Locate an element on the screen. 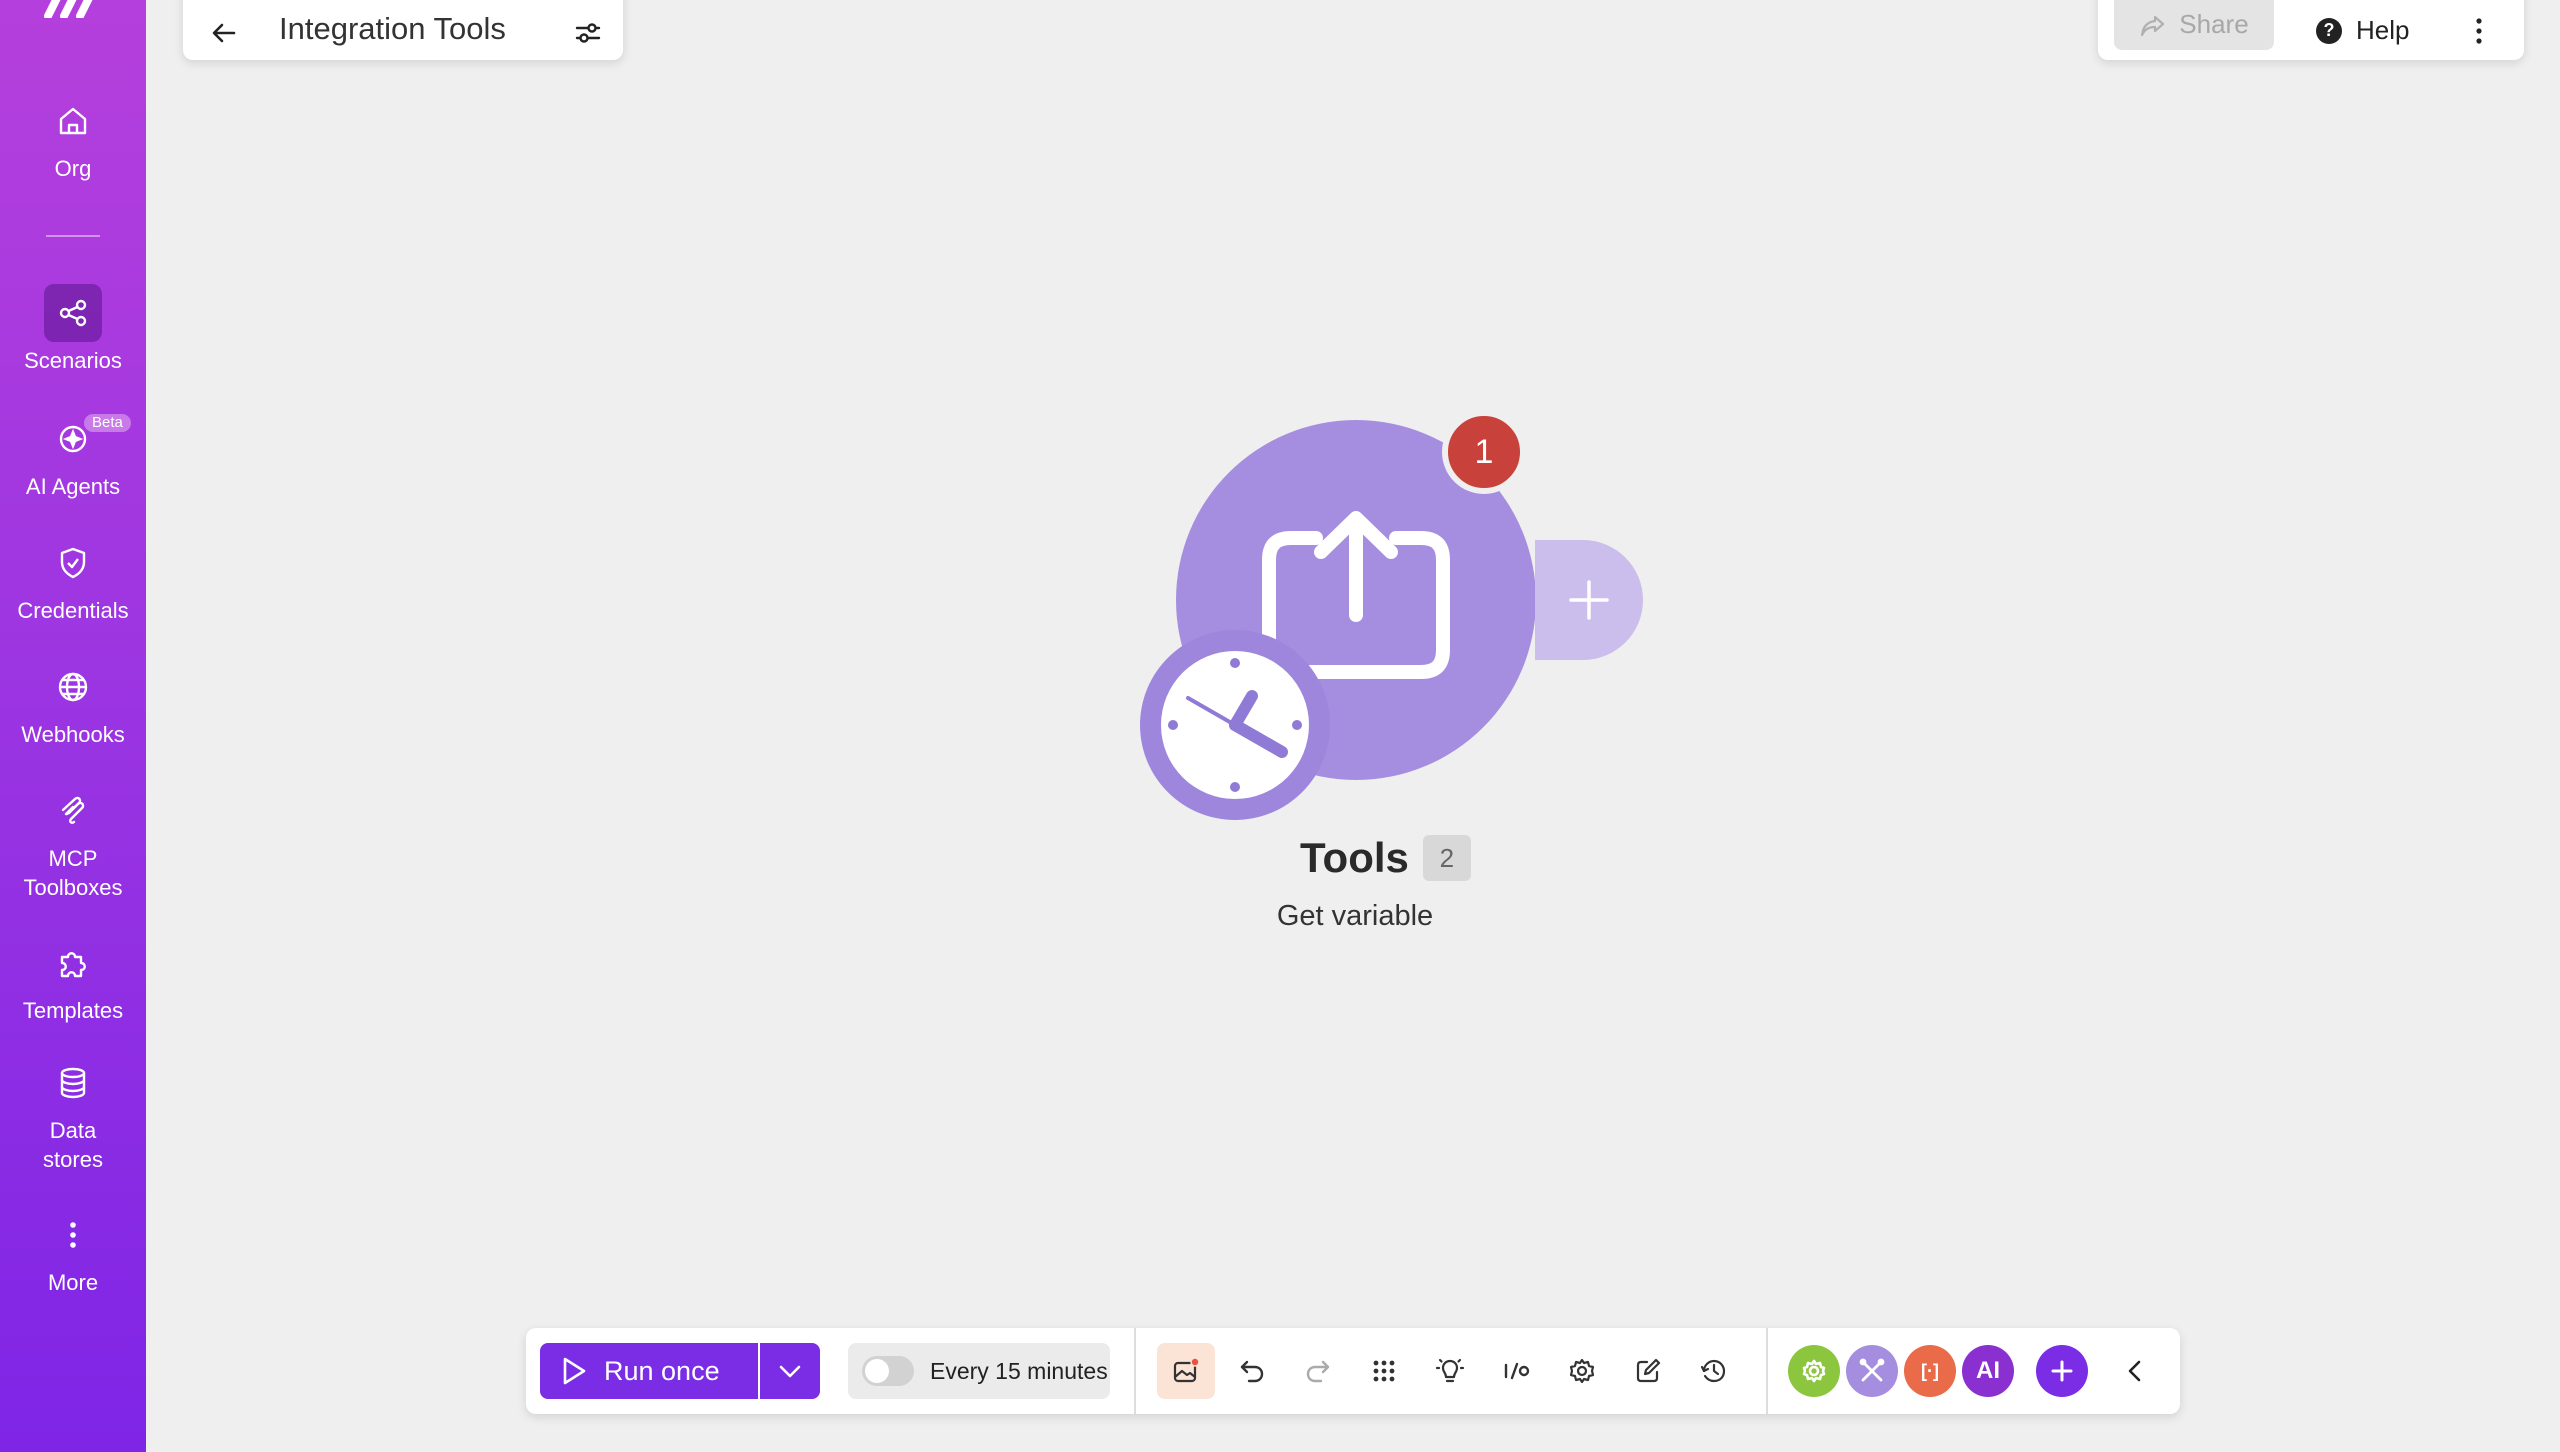 The width and height of the screenshot is (2560, 1452). app-tools-button is located at coordinates (1814, 1371).